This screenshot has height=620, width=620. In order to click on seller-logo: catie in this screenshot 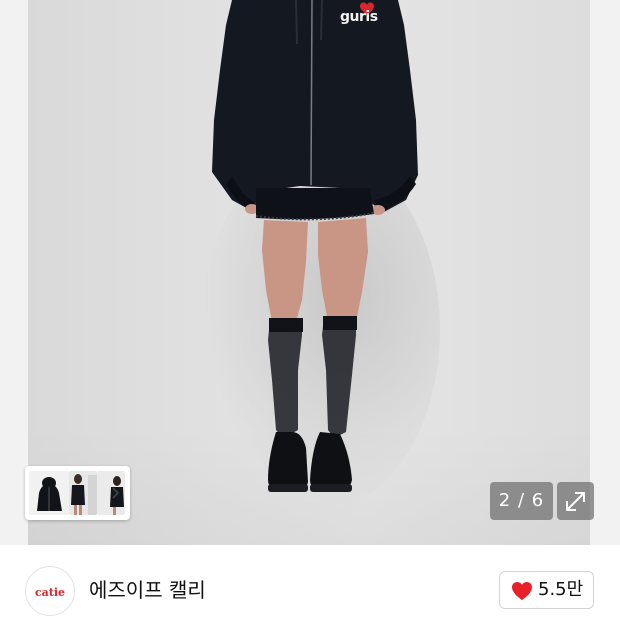, I will do `click(50, 592)`.